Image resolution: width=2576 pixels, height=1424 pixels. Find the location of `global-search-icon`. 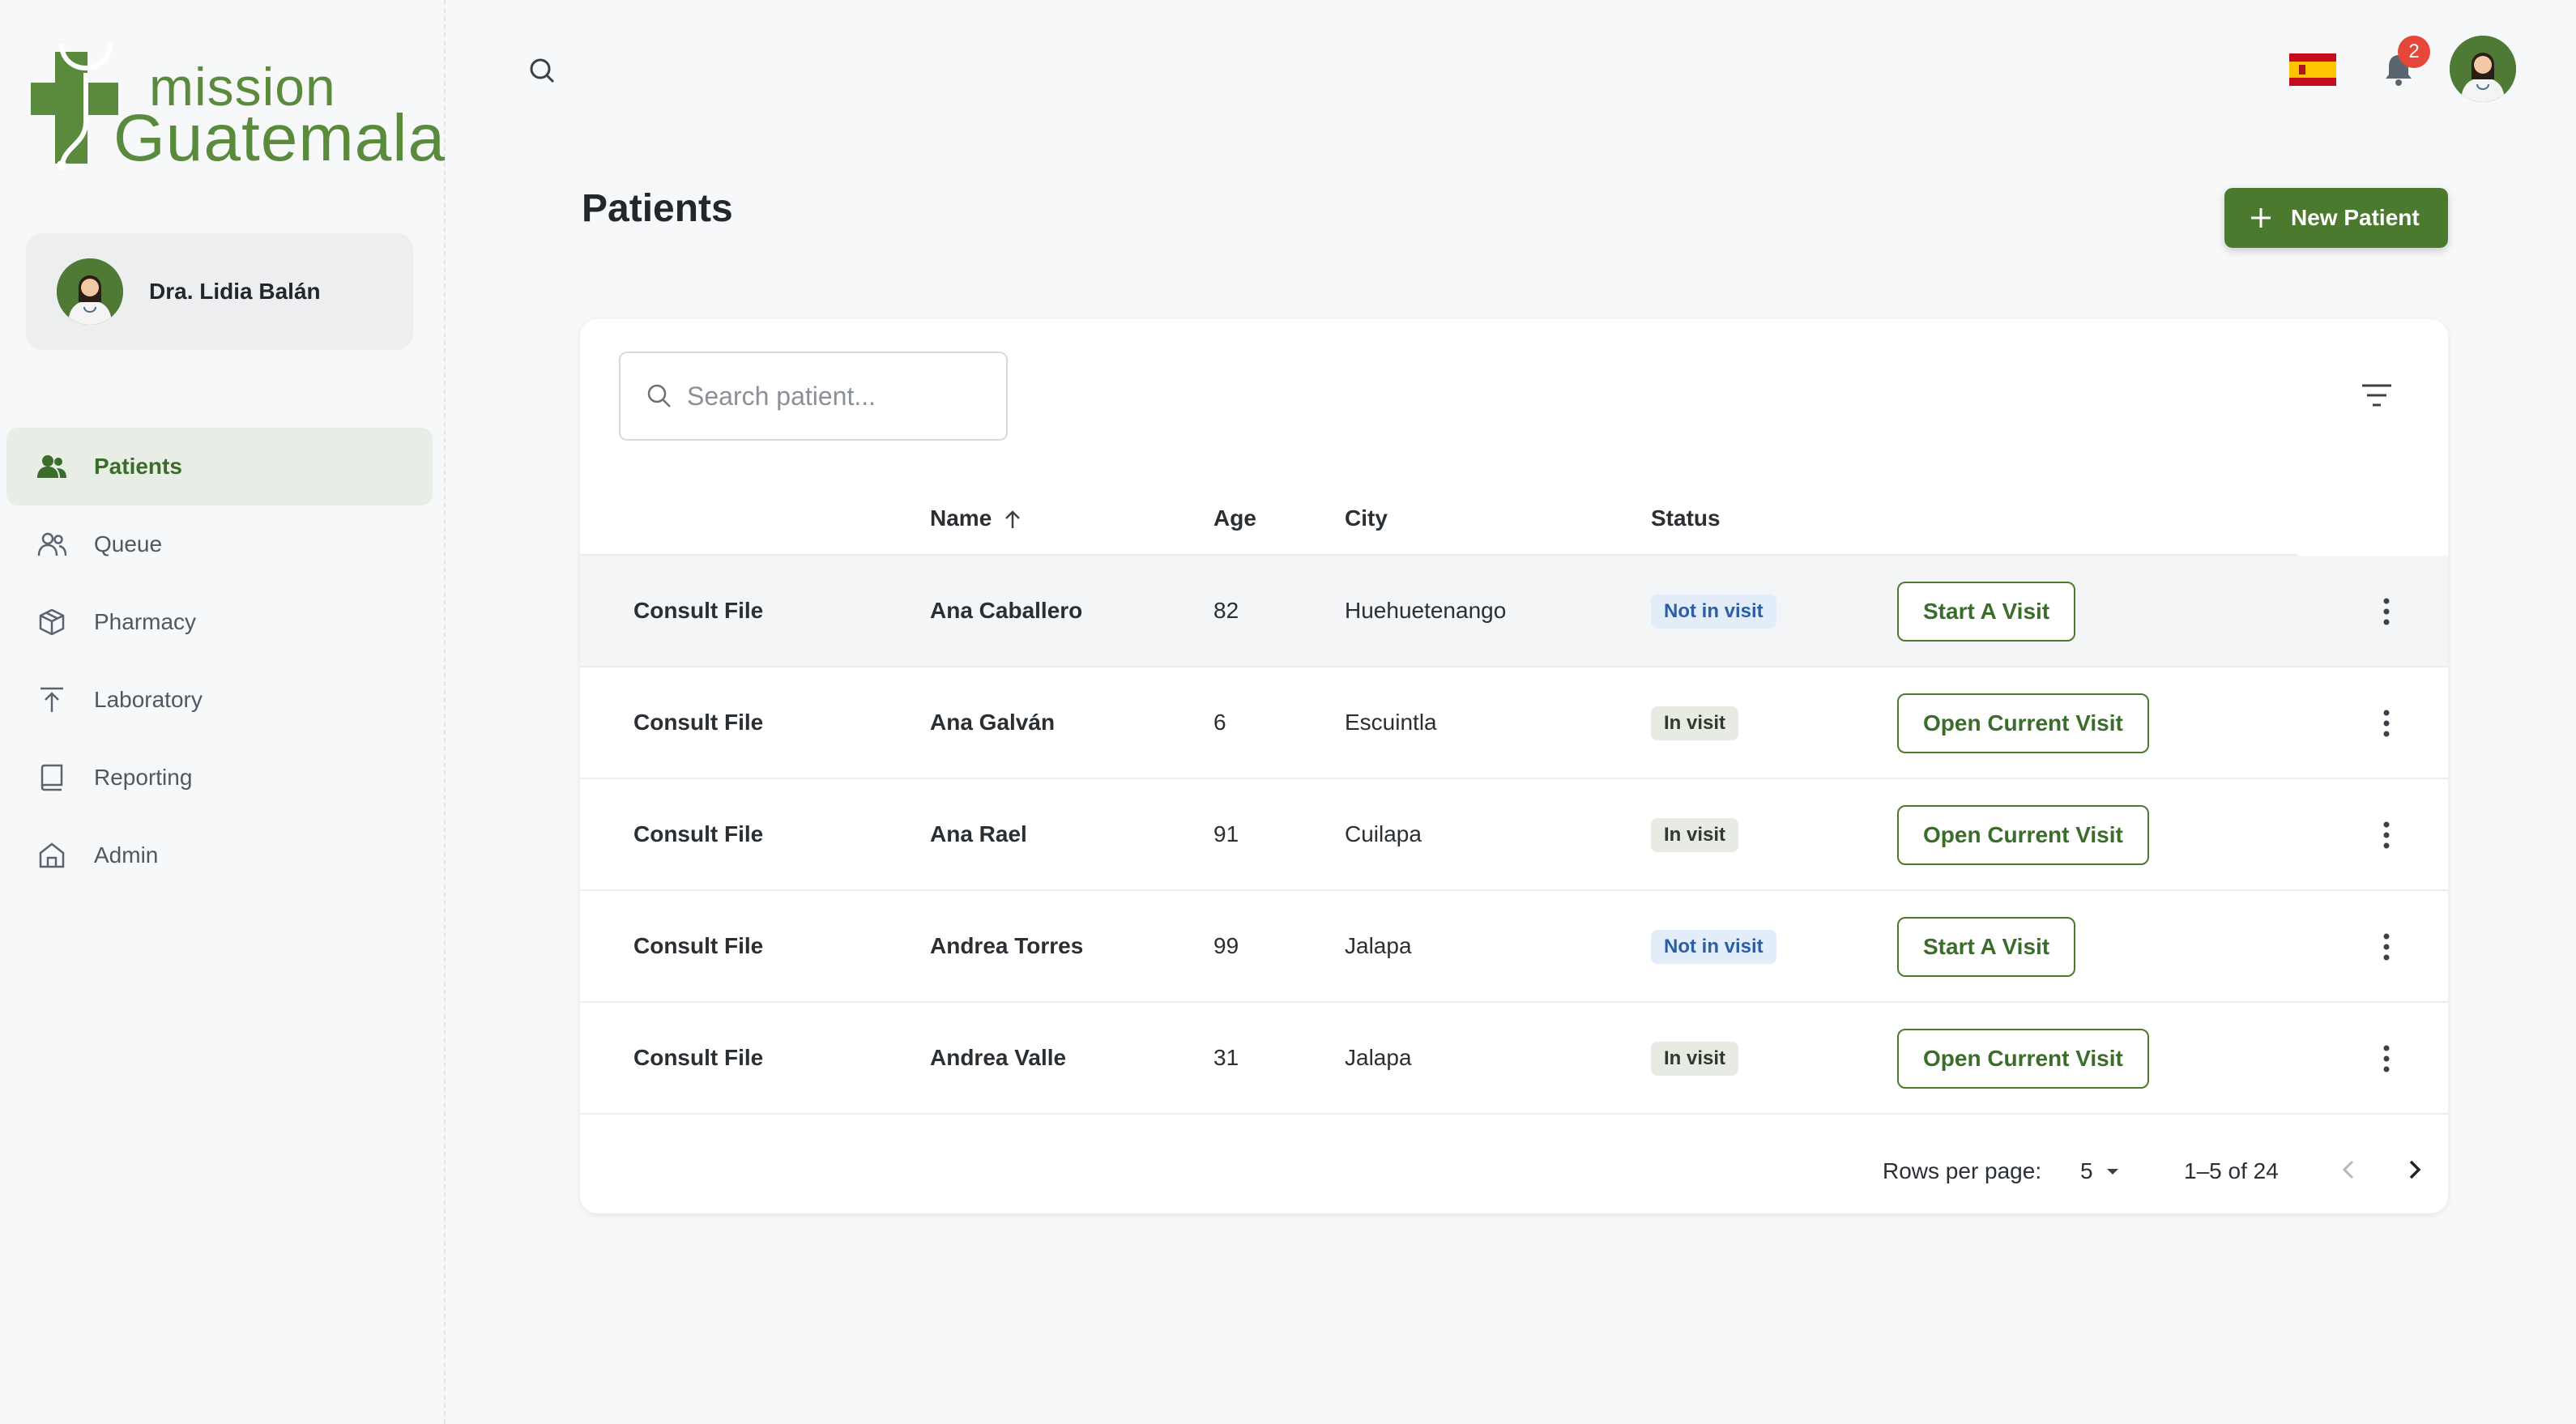

global-search-icon is located at coordinates (543, 71).